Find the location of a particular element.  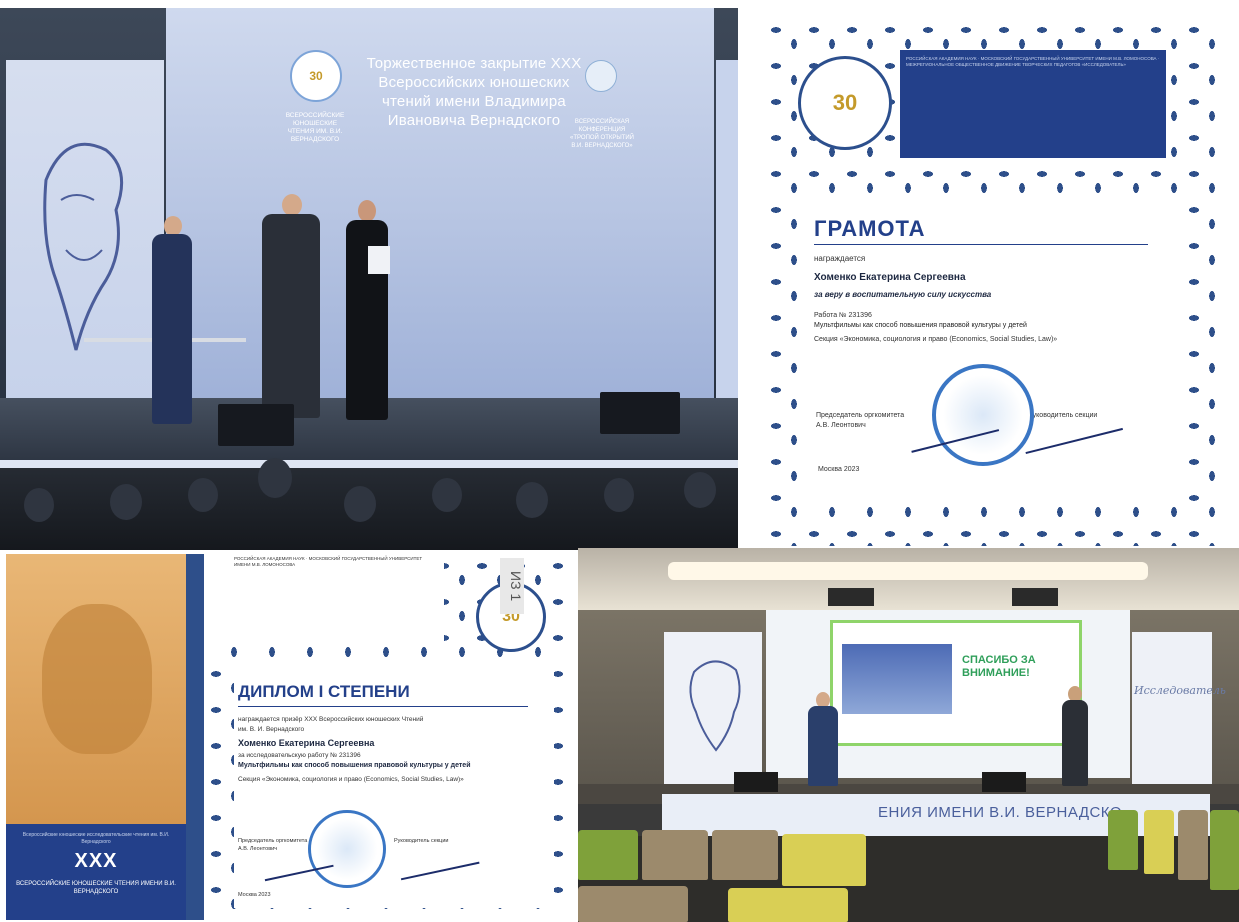

work-number: за исследовательскую работу № 231396 is located at coordinates (299, 755).